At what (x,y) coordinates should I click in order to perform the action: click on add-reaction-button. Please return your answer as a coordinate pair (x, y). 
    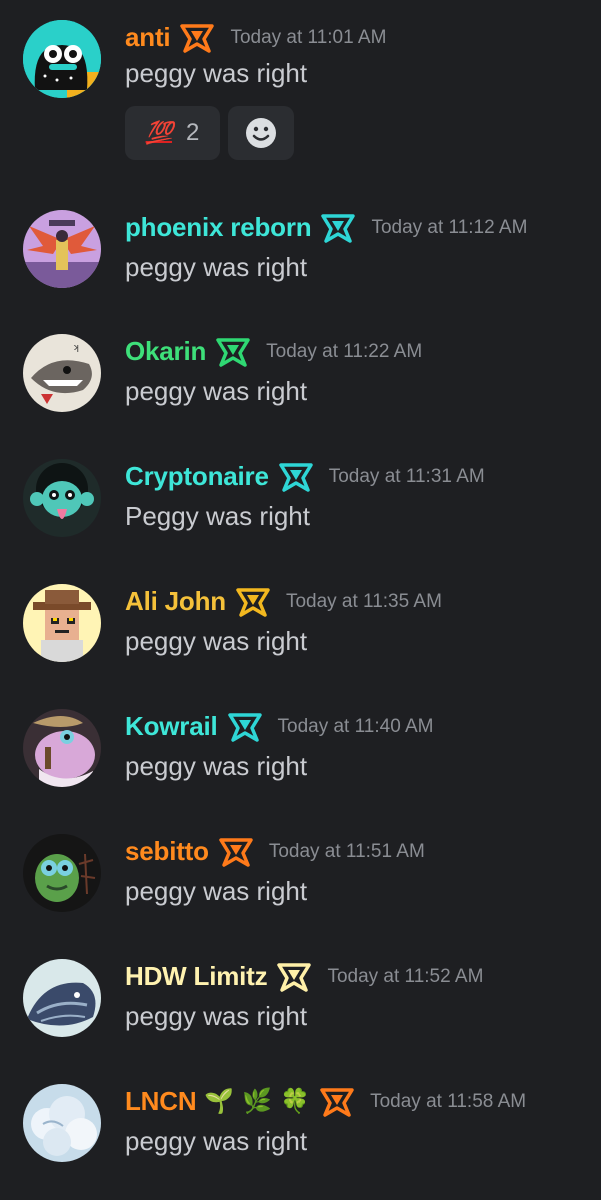
    Looking at the image, I should click on (261, 133).